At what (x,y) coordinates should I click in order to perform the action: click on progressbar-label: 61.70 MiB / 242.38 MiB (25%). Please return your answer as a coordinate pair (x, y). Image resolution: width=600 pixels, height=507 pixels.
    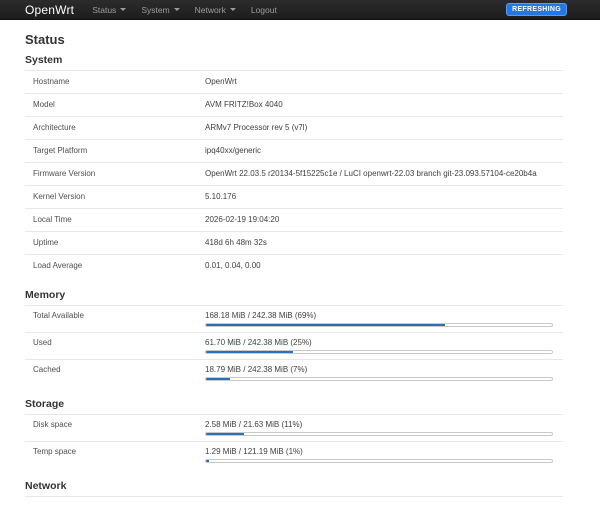
    Looking at the image, I should click on (258, 342).